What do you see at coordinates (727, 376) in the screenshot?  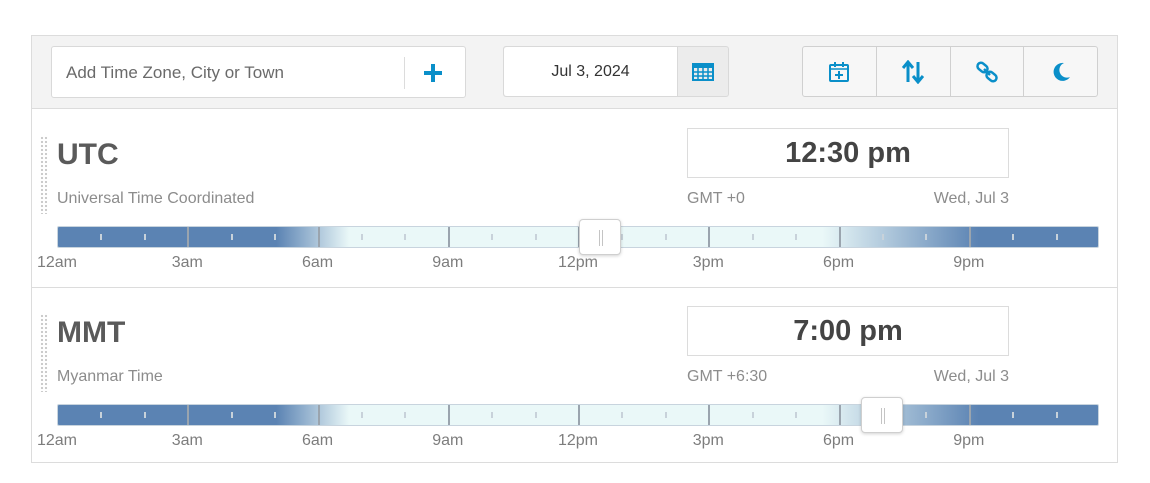 I see `gmt-offset: GMT +6:30` at bounding box center [727, 376].